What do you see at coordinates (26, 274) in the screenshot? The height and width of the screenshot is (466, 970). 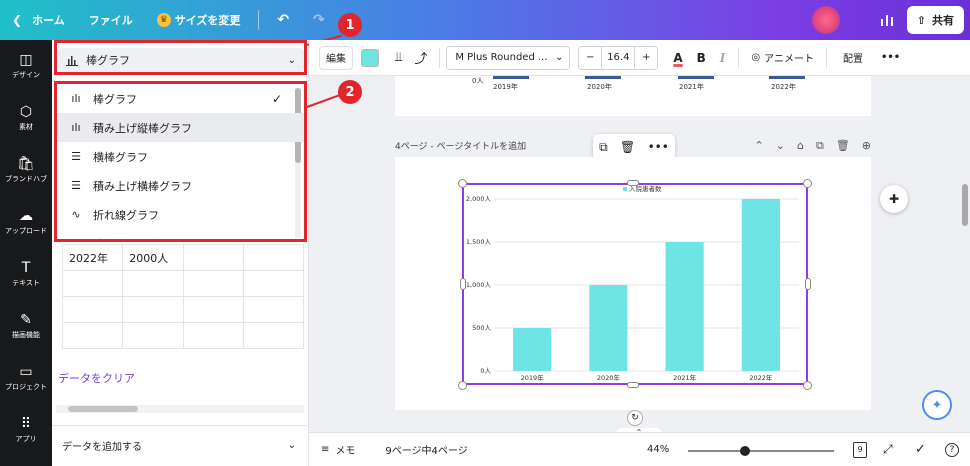 I see `rail-item: T テキスト` at bounding box center [26, 274].